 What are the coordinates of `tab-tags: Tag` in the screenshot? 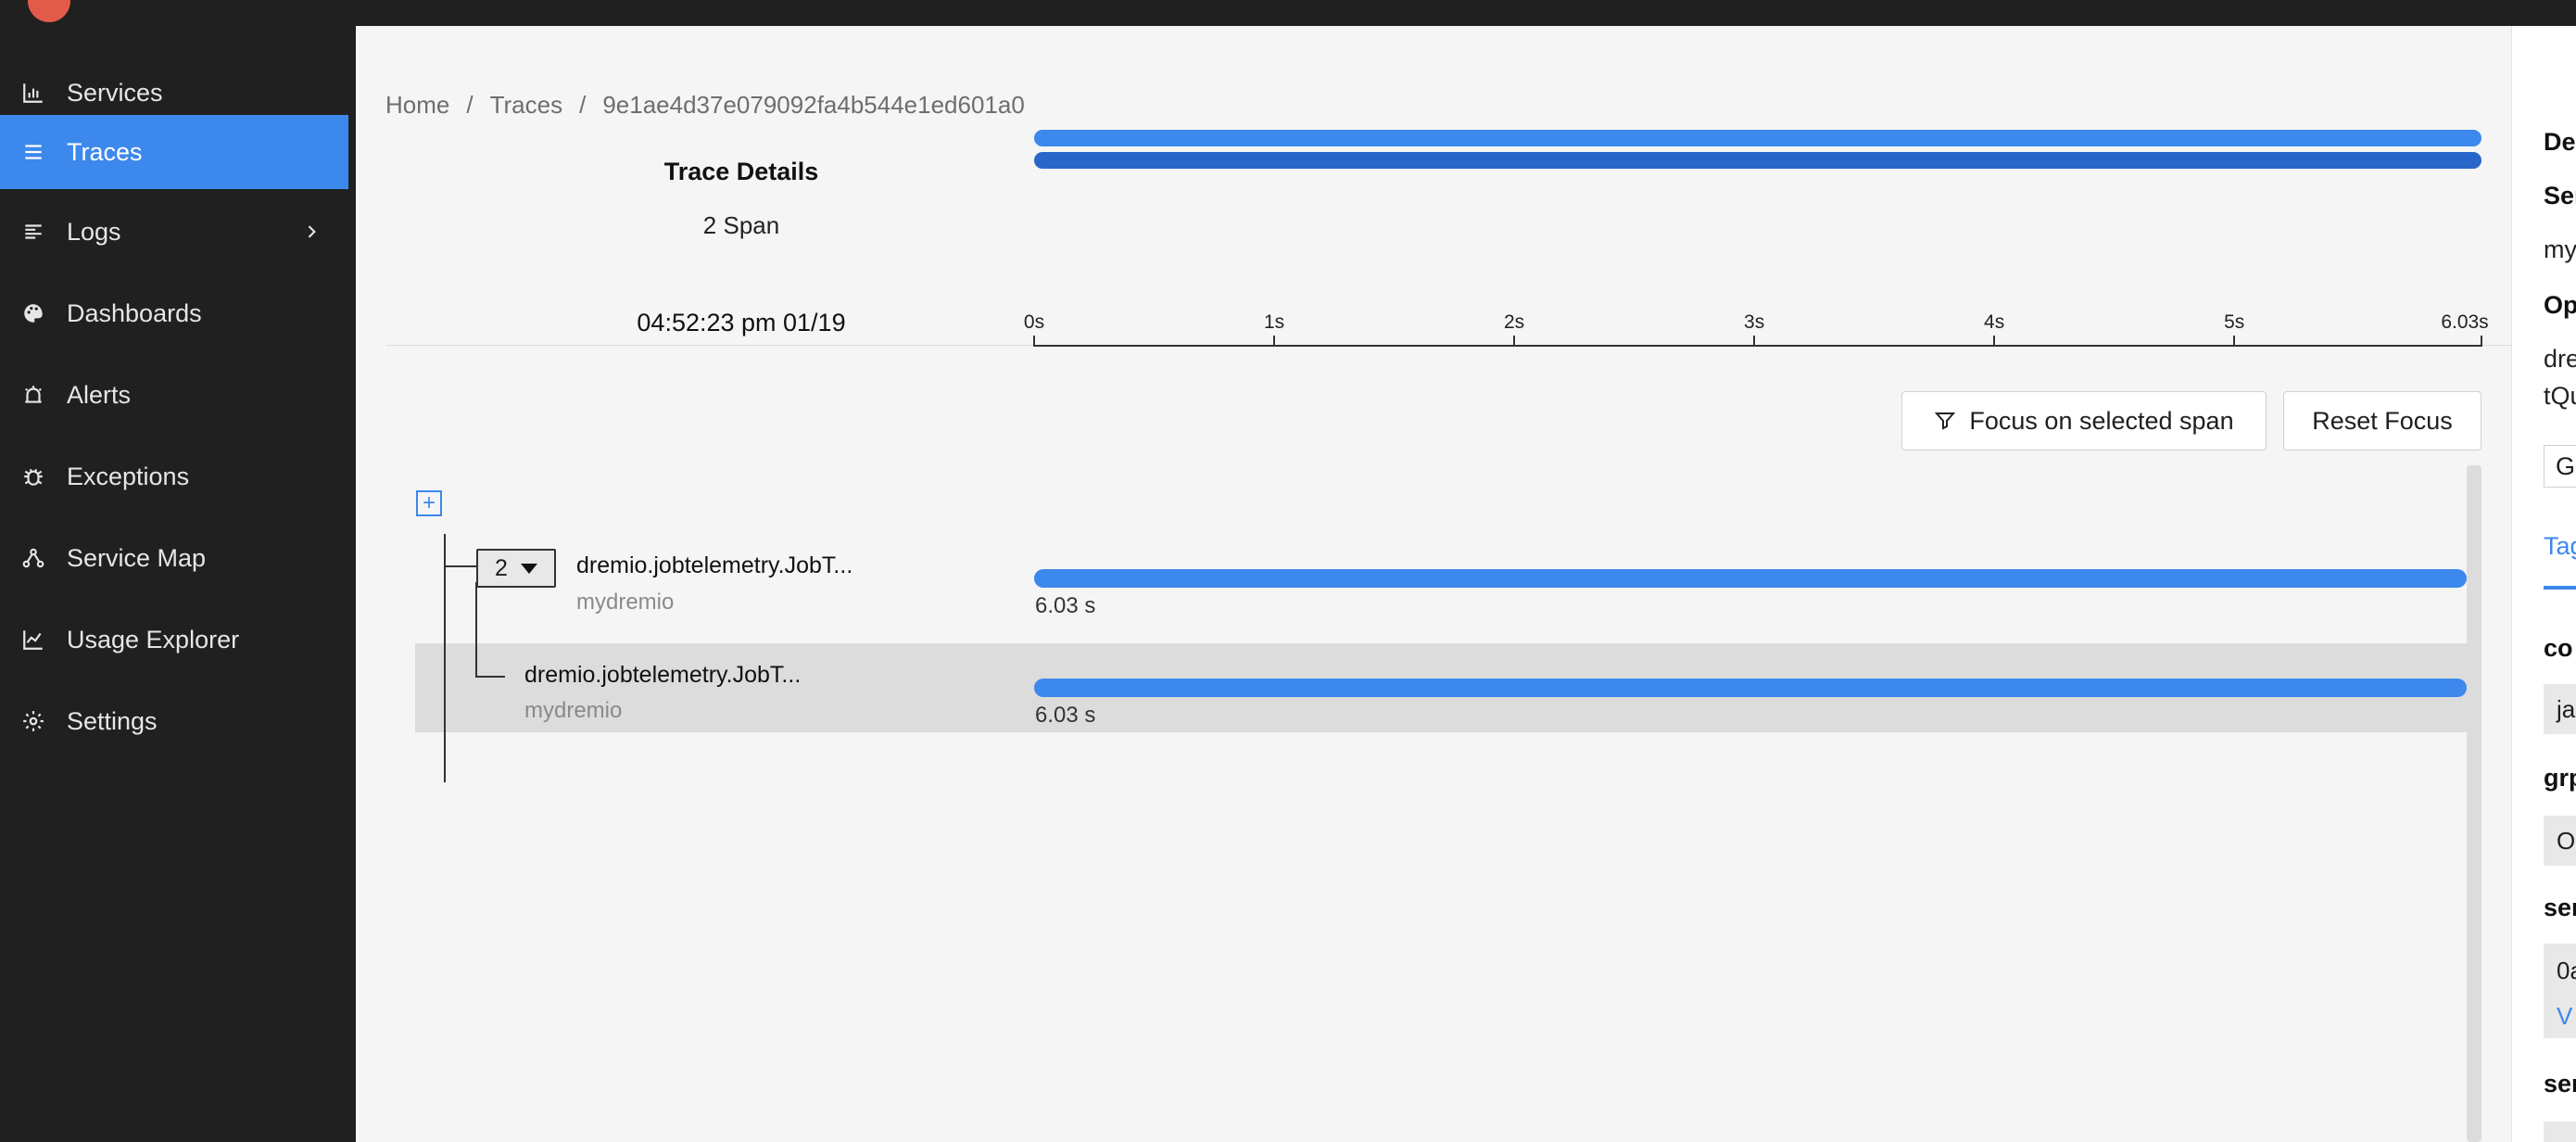 It's located at (2560, 547).